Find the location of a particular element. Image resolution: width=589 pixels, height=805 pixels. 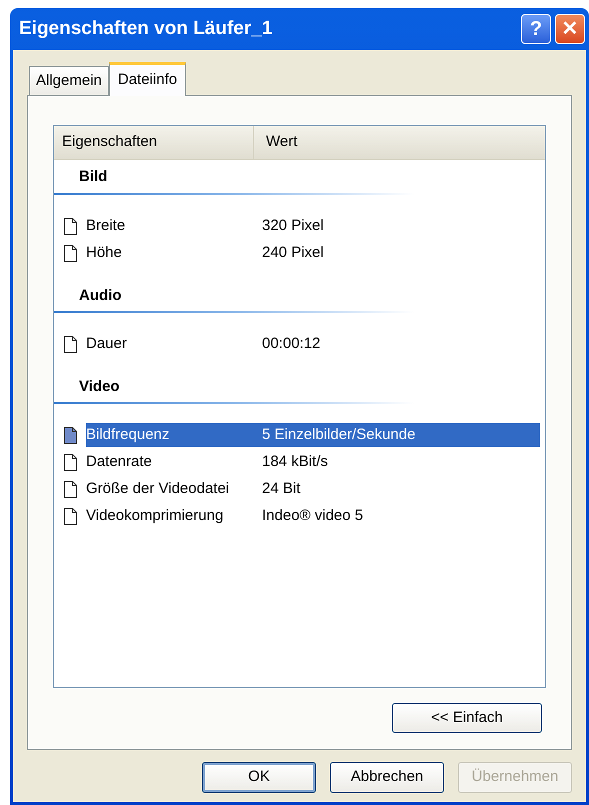

window-title: Eigenschaften von Läufer_1 is located at coordinates (146, 28).